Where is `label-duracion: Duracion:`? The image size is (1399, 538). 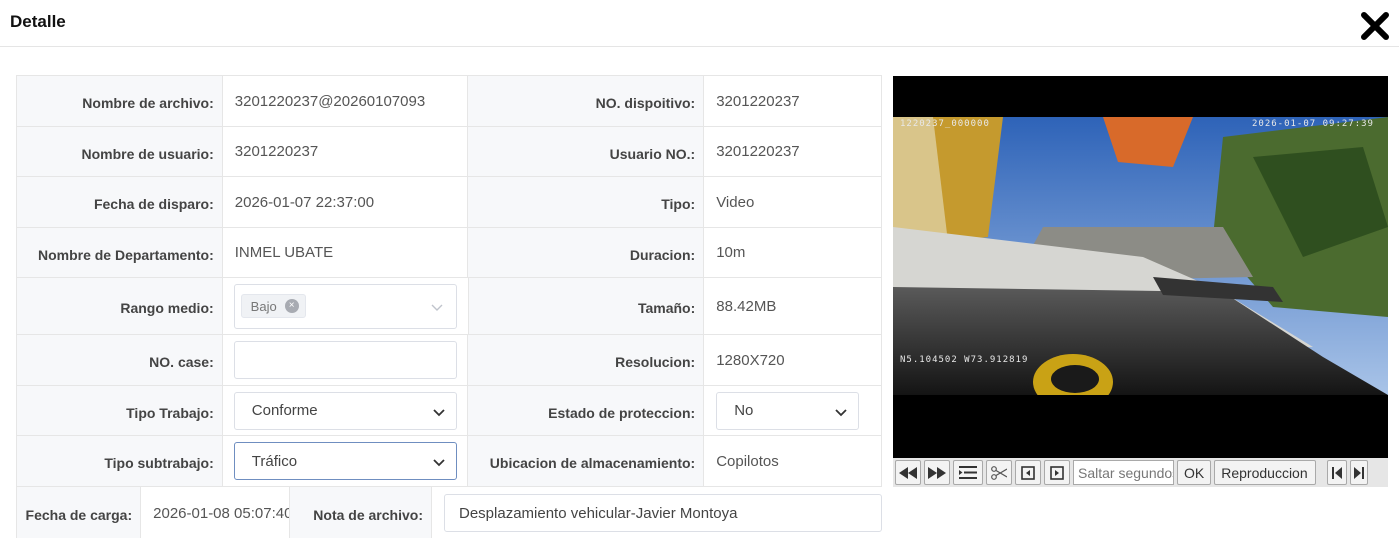
label-duracion: Duracion: is located at coordinates (586, 252).